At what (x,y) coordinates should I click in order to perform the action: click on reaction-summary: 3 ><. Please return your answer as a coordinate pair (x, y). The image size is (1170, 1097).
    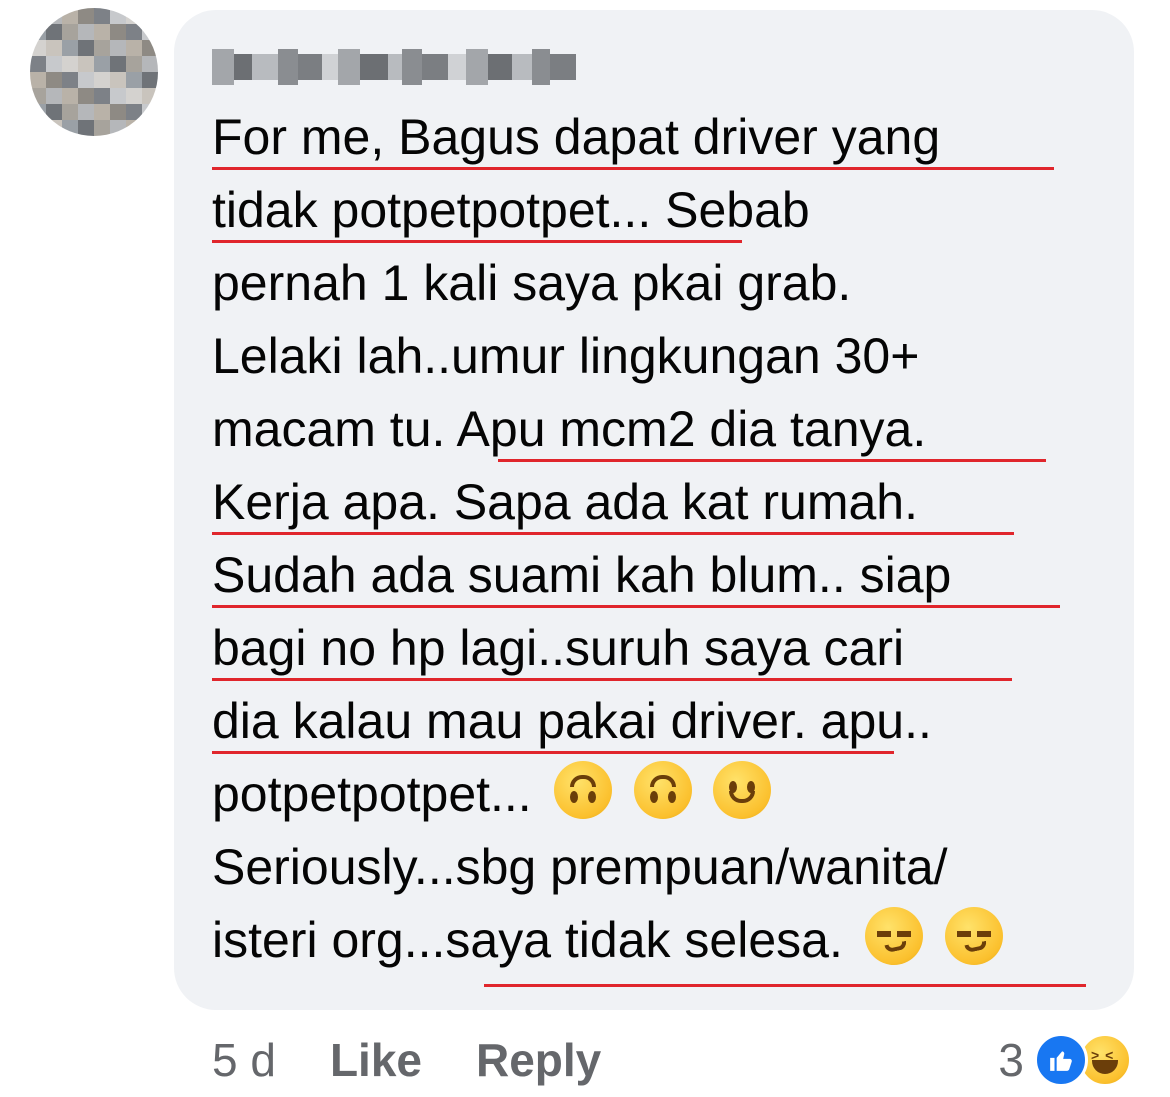
    Looking at the image, I should click on (1065, 1060).